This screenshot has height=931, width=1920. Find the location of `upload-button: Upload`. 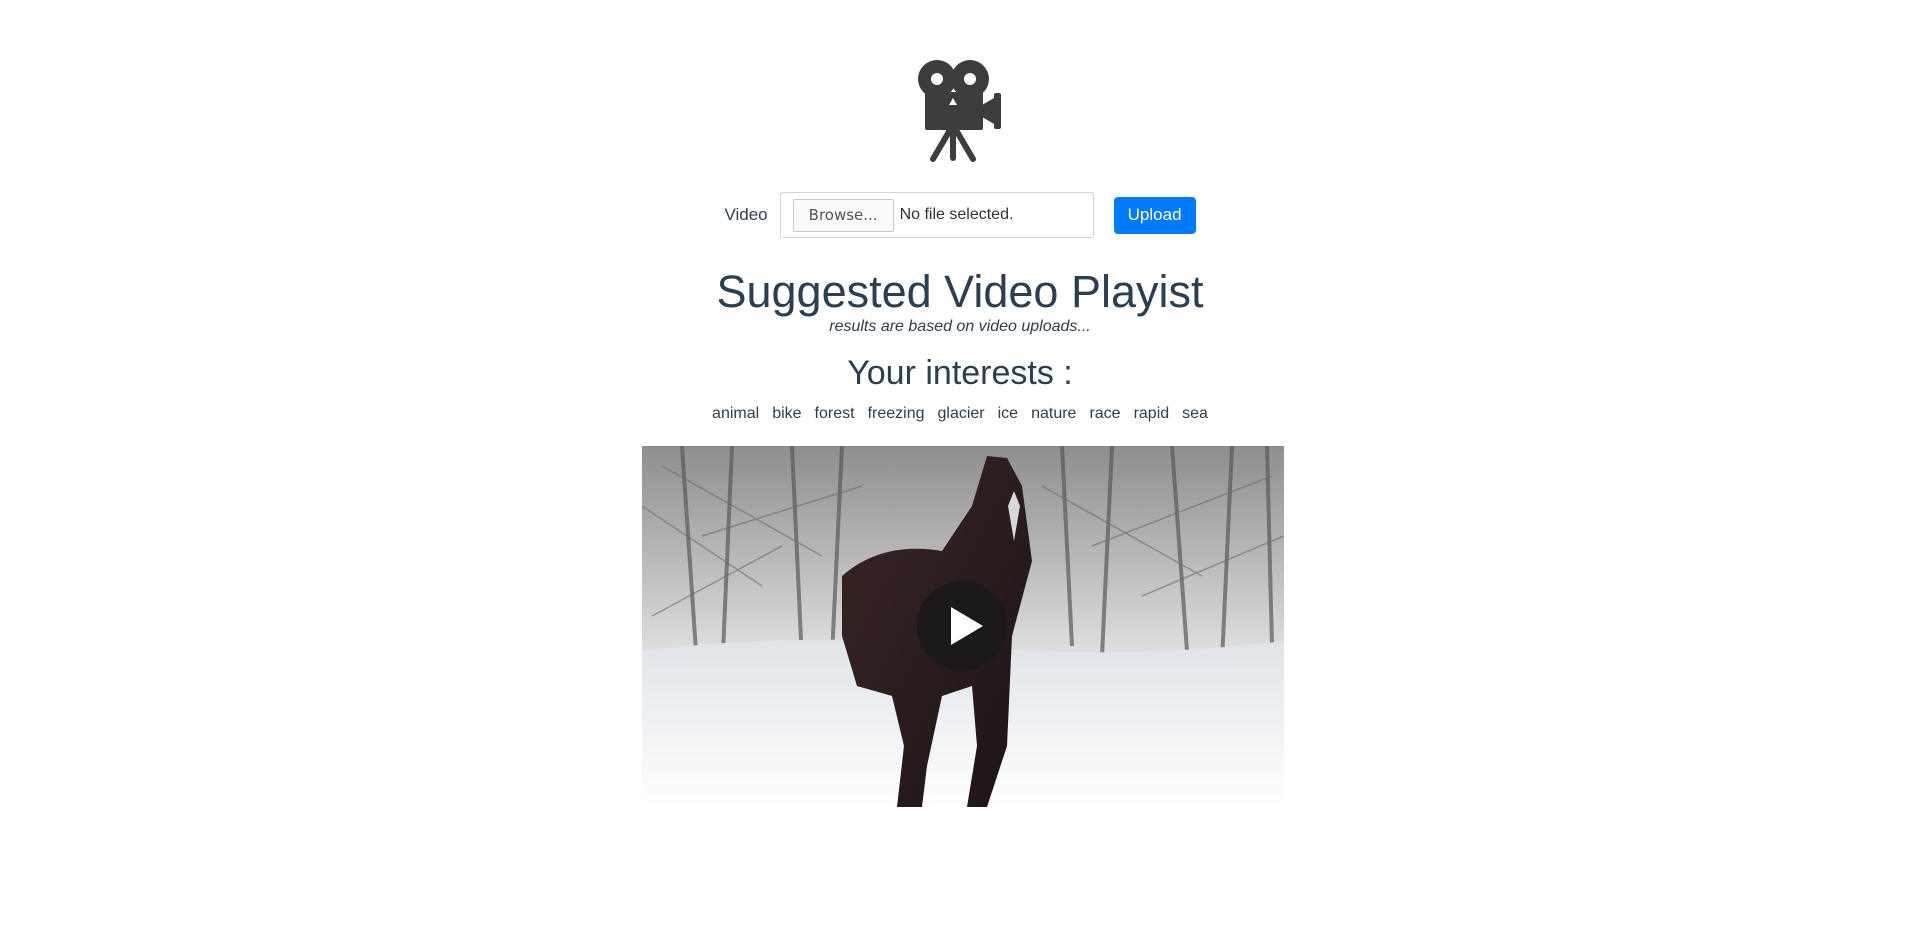

upload-button: Upload is located at coordinates (1154, 215).